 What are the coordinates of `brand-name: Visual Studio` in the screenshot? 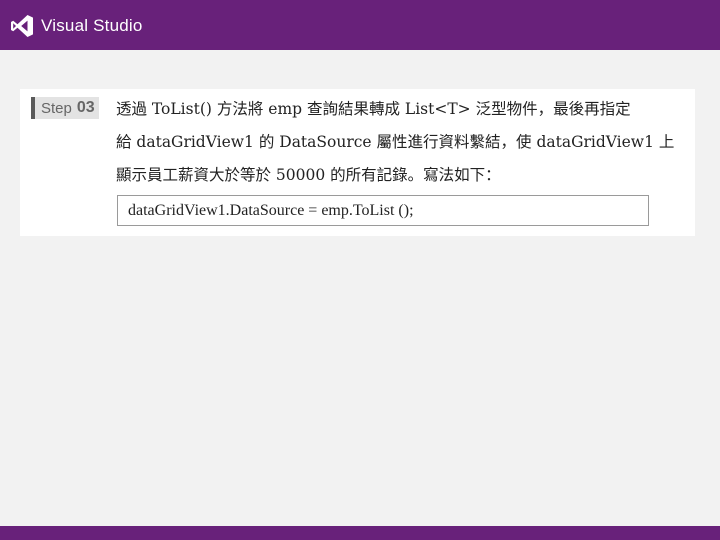 It's located at (92, 25).